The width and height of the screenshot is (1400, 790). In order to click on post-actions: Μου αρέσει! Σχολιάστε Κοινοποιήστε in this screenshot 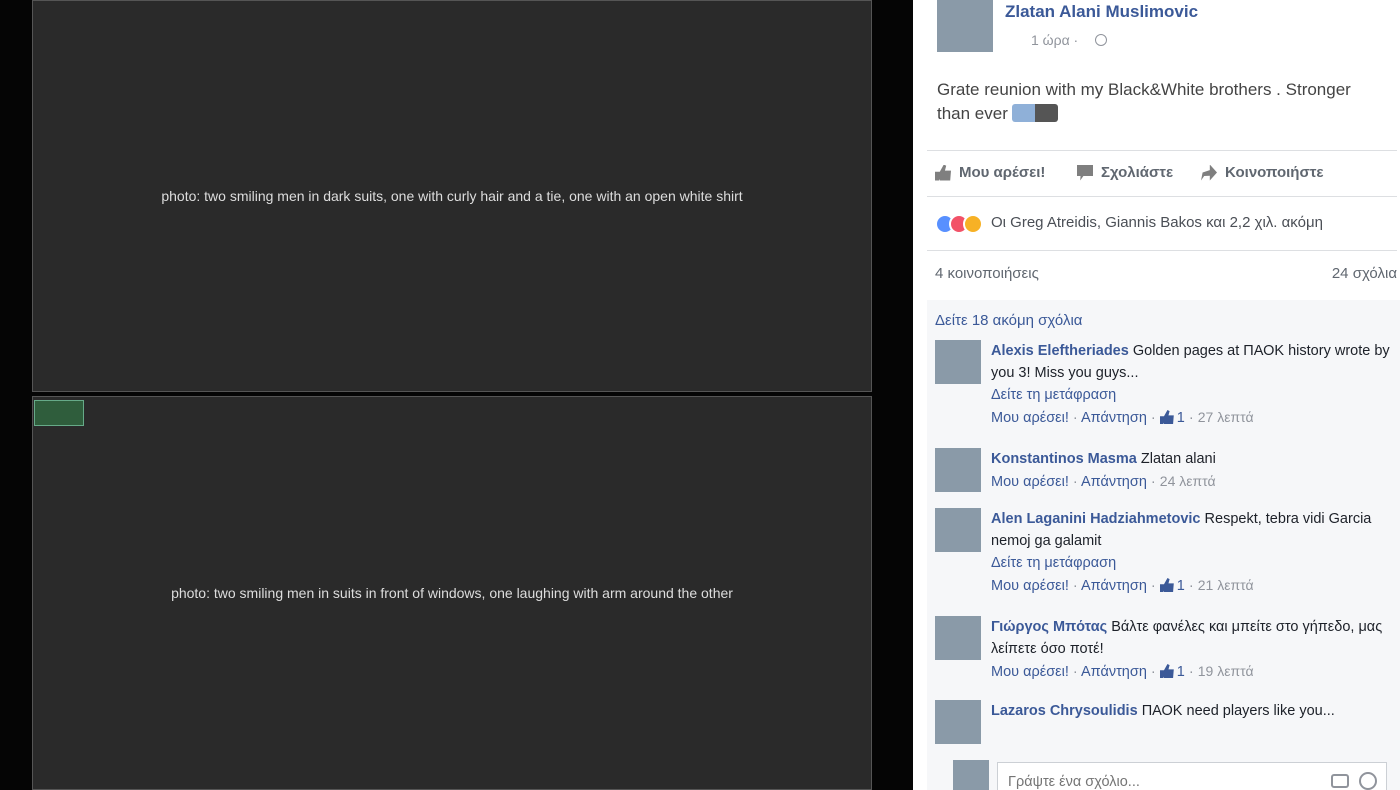, I will do `click(1165, 173)`.